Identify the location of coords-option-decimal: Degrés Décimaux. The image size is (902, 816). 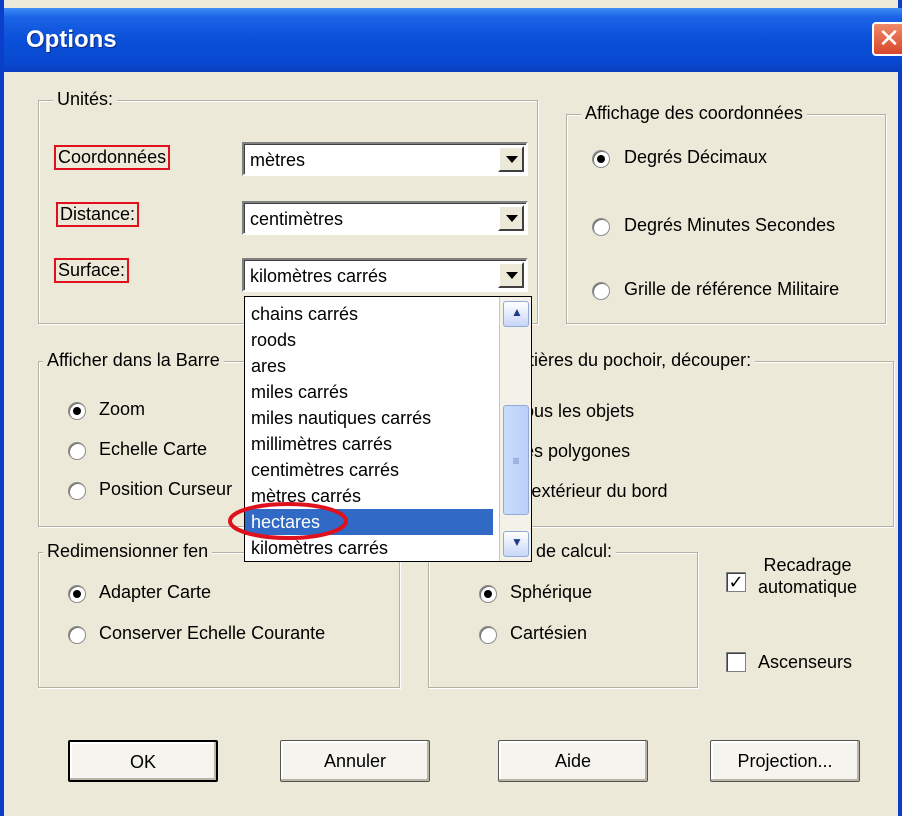
(696, 157).